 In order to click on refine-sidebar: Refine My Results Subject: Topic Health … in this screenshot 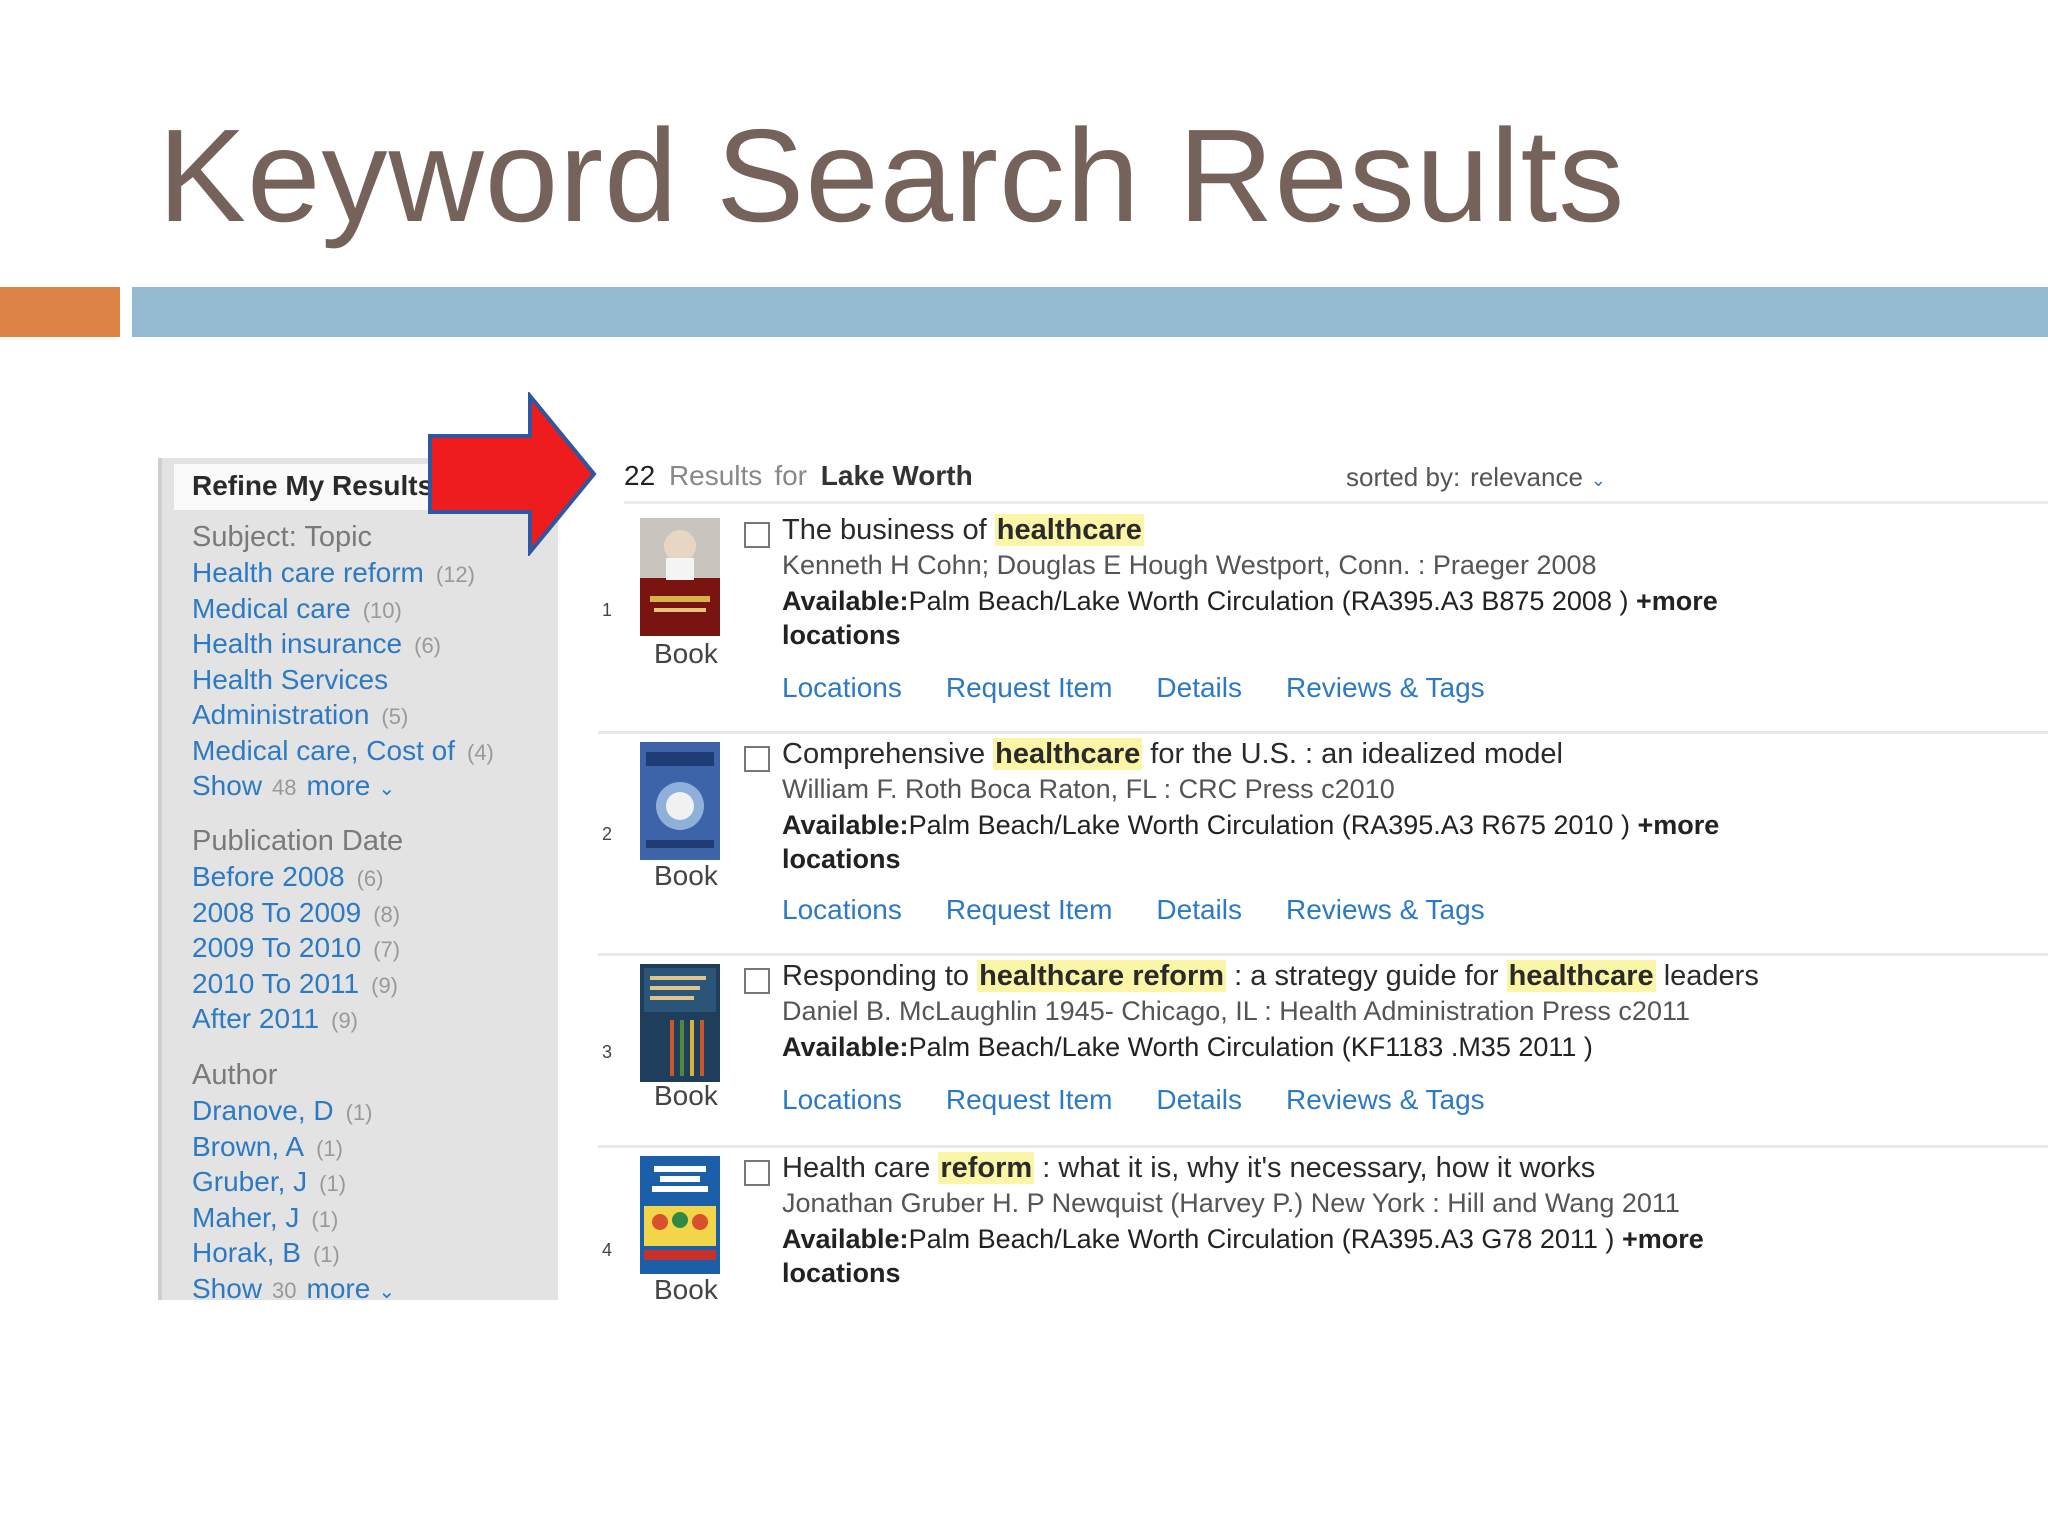, I will do `click(358, 881)`.